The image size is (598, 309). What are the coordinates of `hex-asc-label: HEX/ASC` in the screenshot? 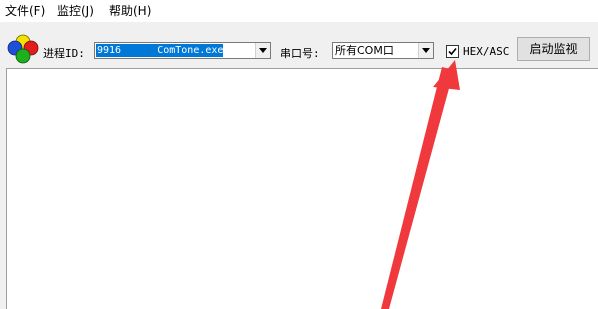 It's located at (486, 51).